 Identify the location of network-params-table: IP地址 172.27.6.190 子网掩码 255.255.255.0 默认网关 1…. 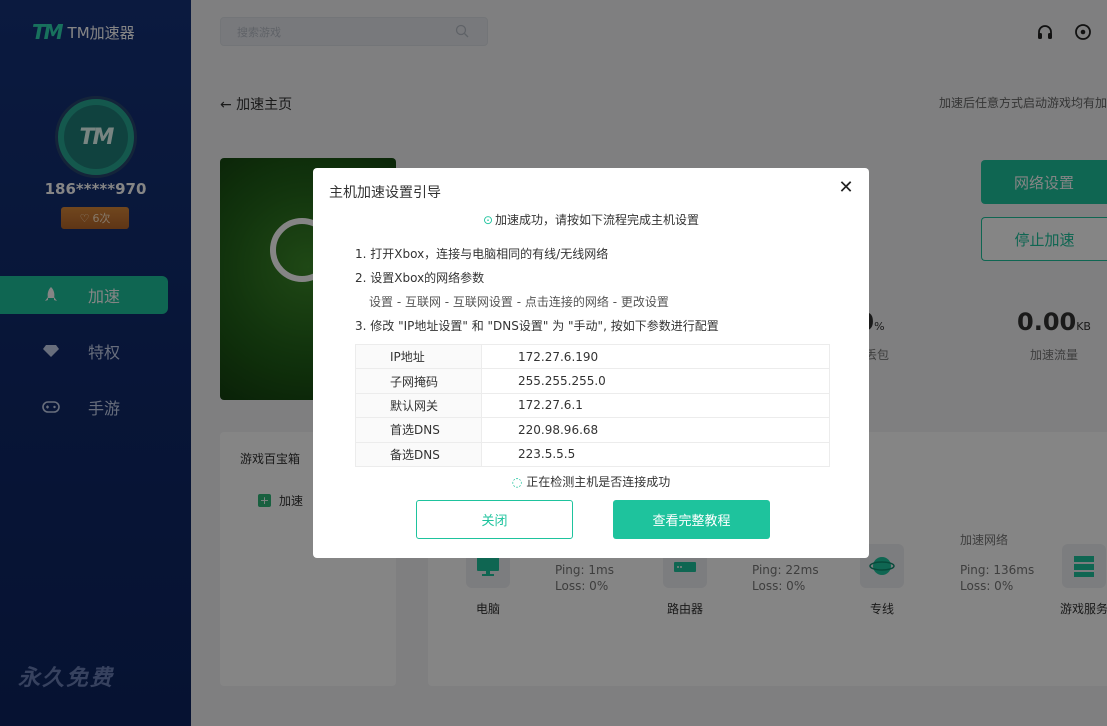
(592, 405).